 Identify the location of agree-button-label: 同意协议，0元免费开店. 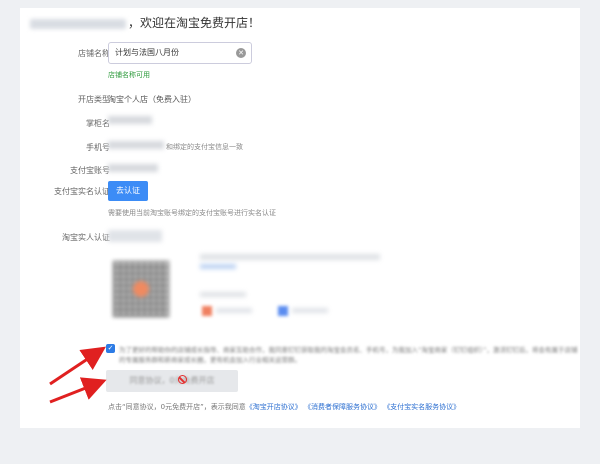
(172, 380).